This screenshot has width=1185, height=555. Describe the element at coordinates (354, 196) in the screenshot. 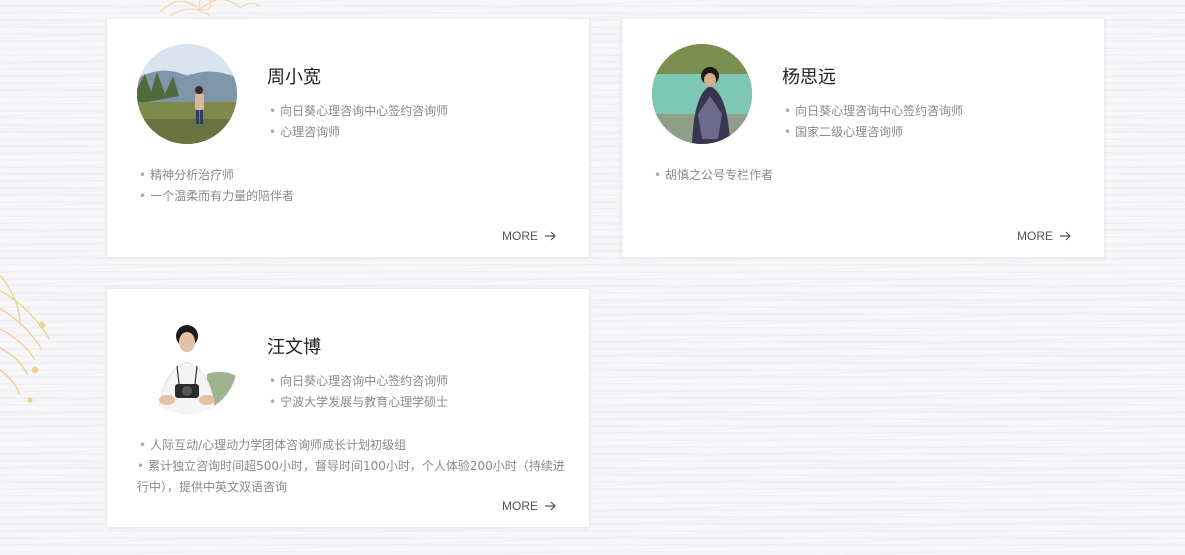

I see `description-item: 一个温柔而有力量的陪伴者` at that location.